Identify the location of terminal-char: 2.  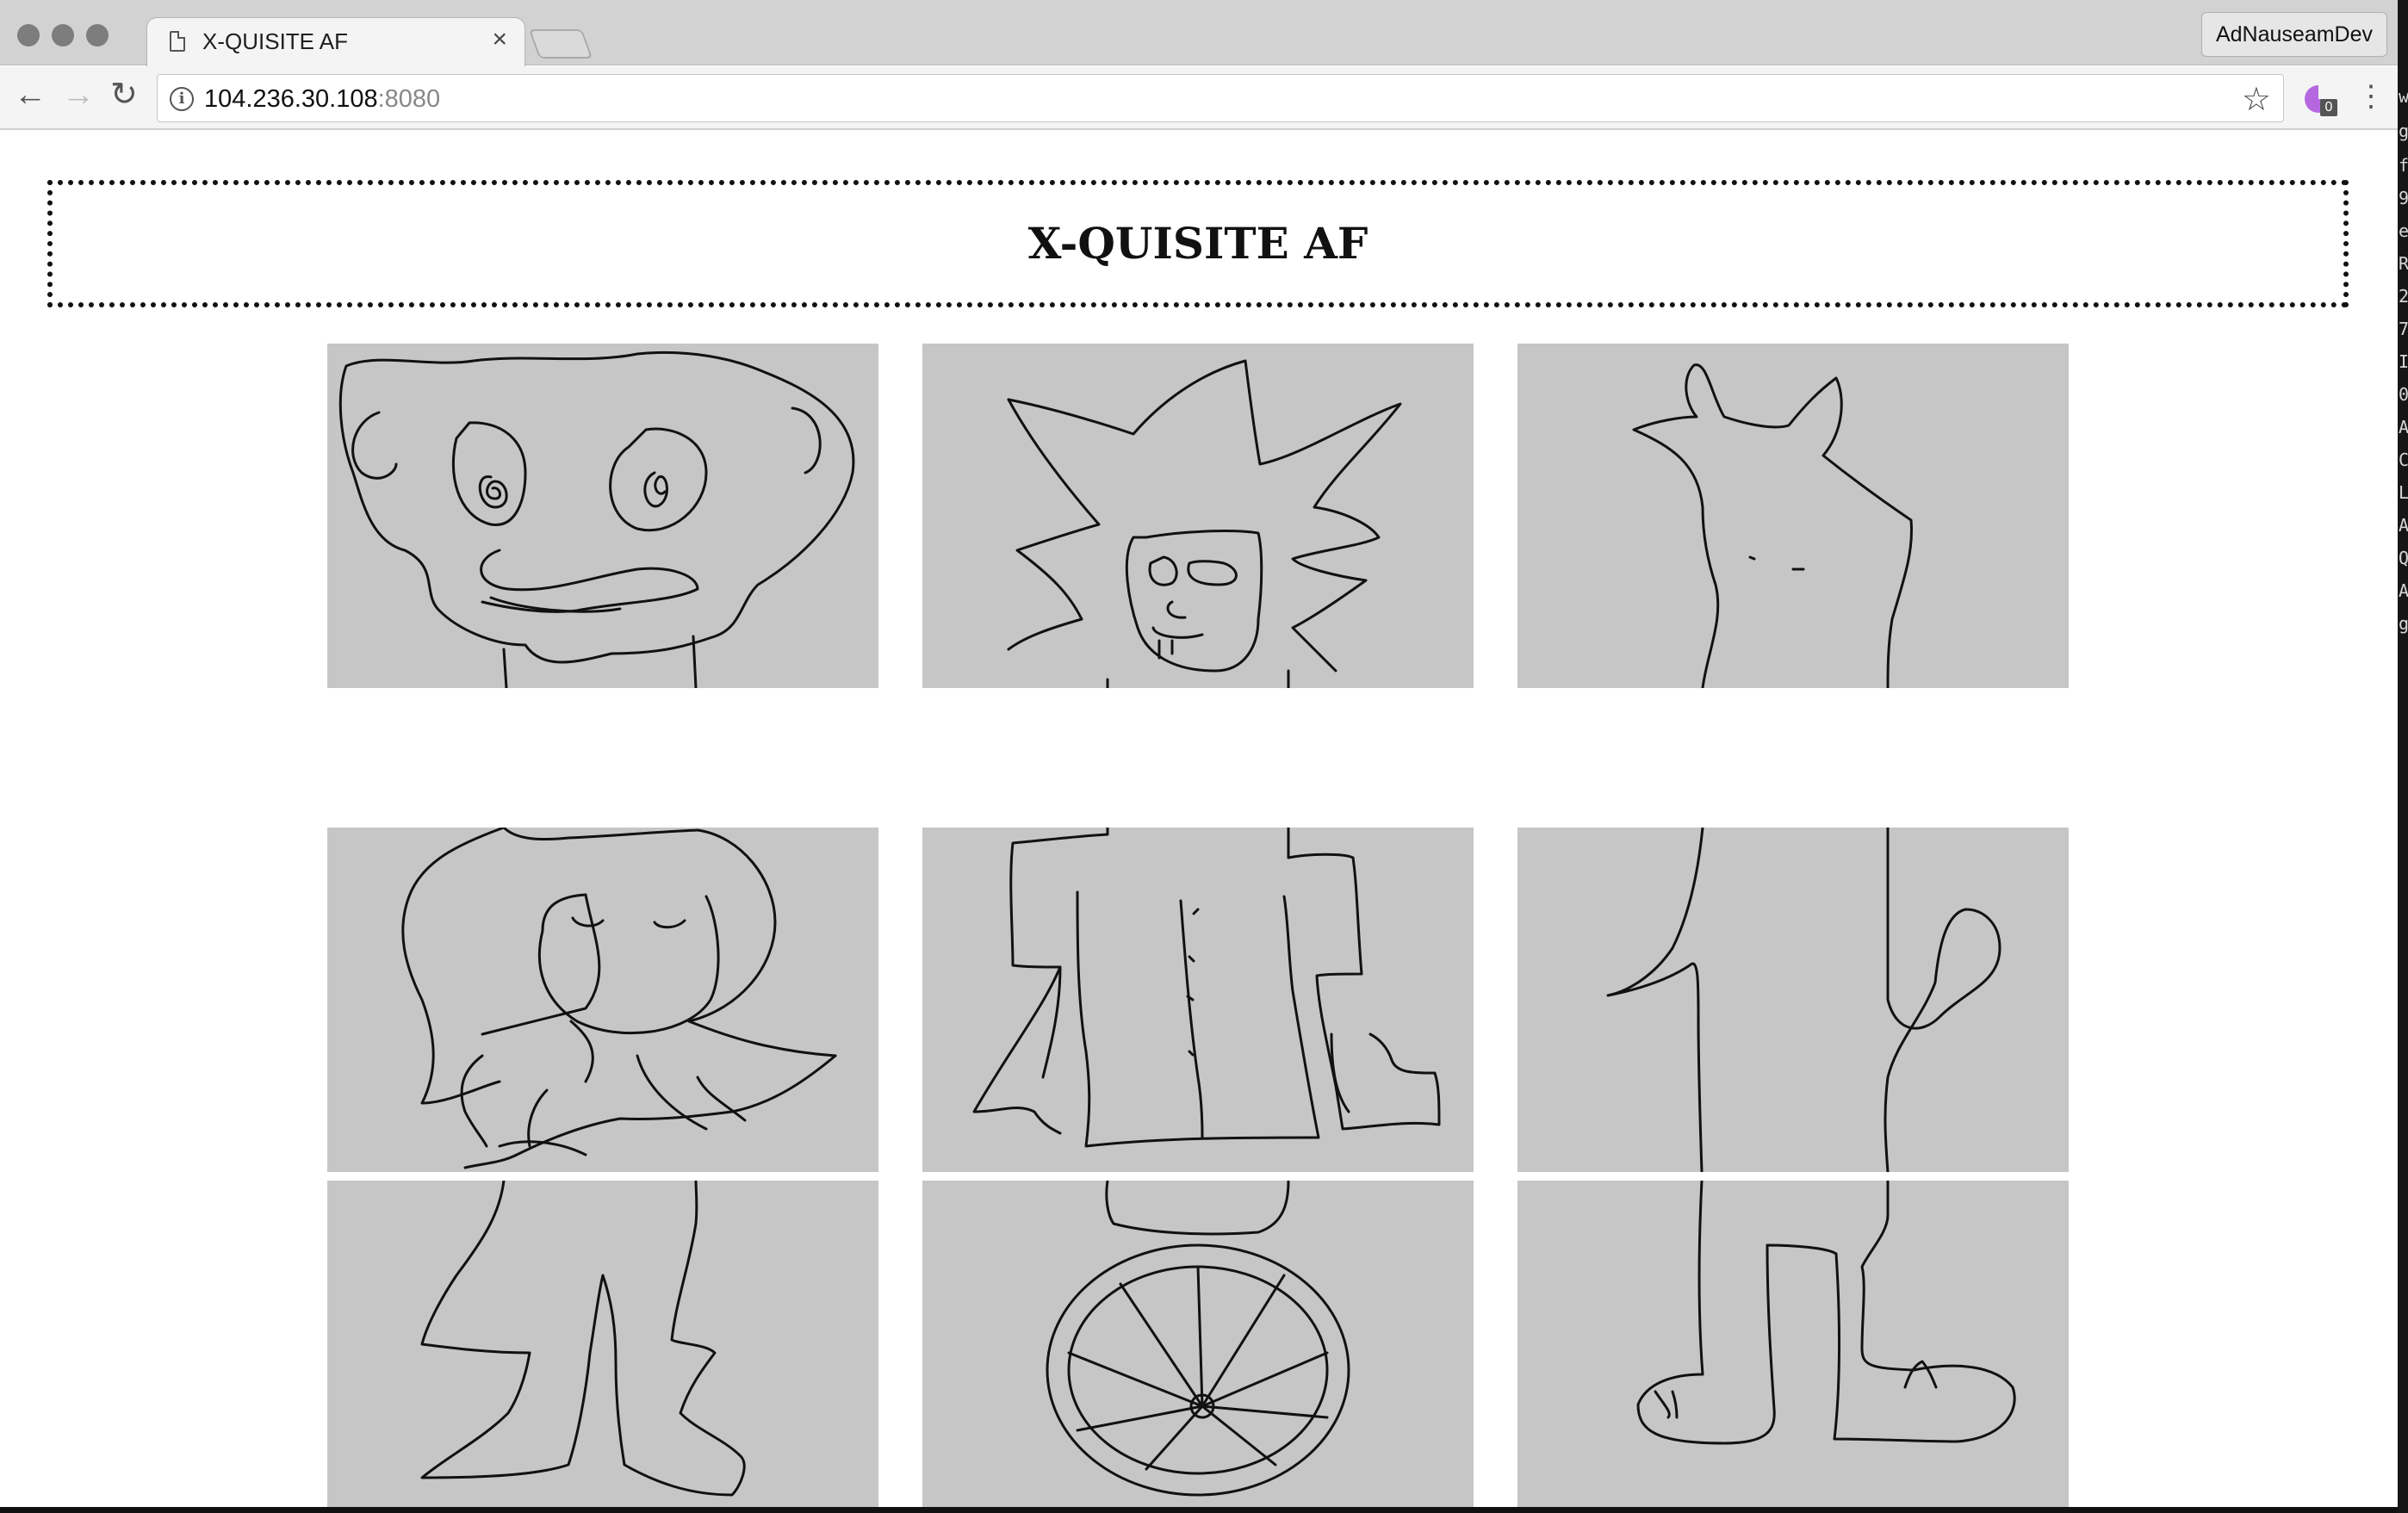
(2403, 296).